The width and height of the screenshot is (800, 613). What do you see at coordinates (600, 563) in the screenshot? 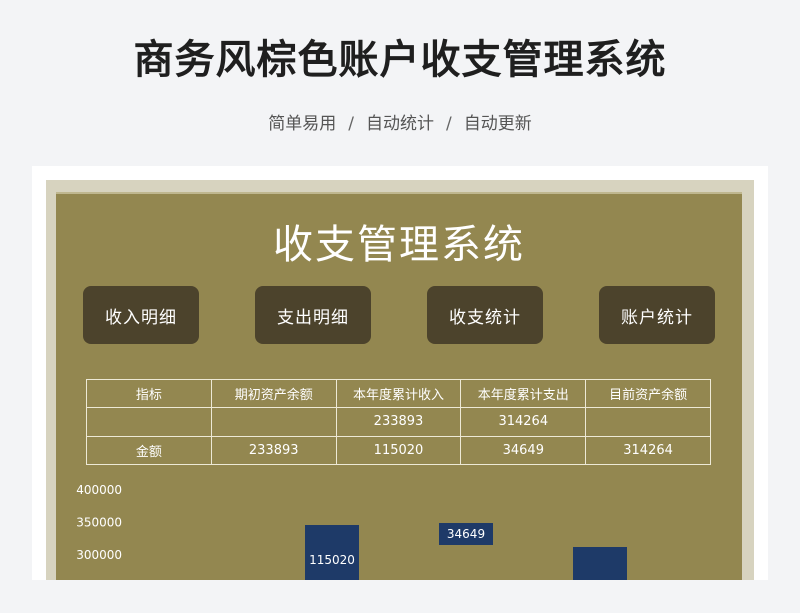
I see `chart-bar` at bounding box center [600, 563].